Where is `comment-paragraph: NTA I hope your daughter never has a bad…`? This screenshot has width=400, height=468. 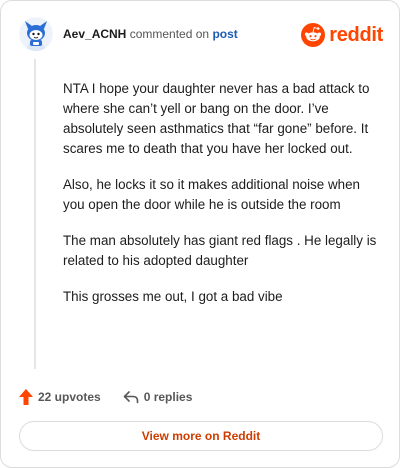
comment-paragraph: NTA I hope your daughter never has a bad… is located at coordinates (216, 118).